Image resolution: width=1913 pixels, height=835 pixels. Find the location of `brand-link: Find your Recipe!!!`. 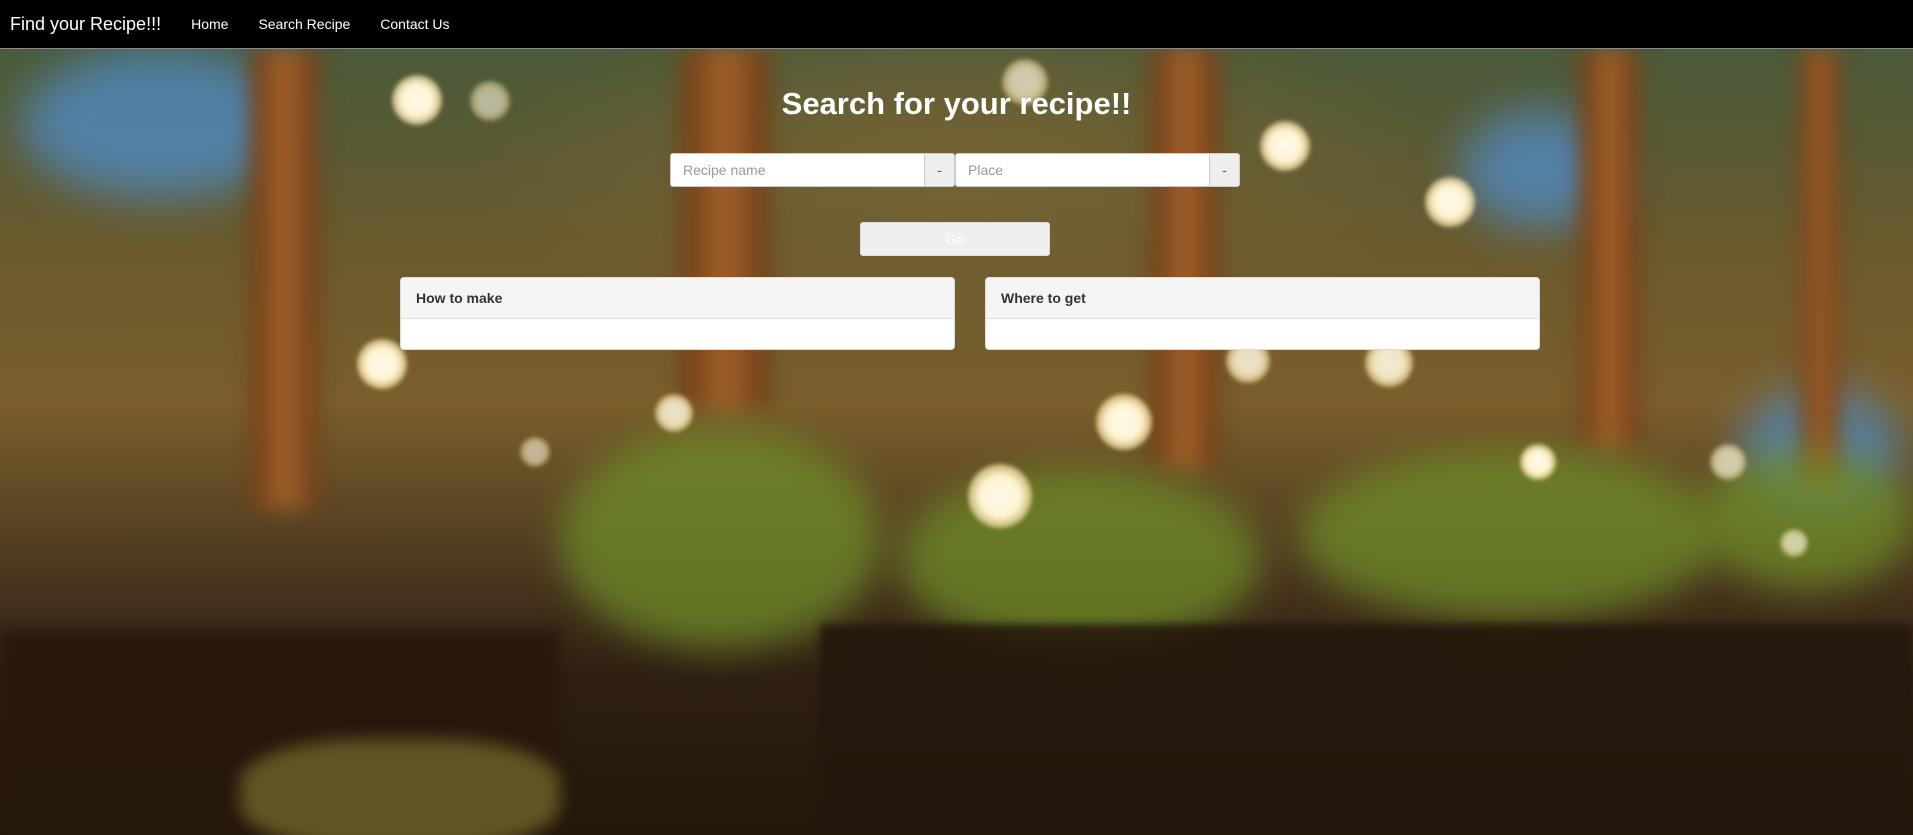

brand-link: Find your Recipe!!! is located at coordinates (85, 24).